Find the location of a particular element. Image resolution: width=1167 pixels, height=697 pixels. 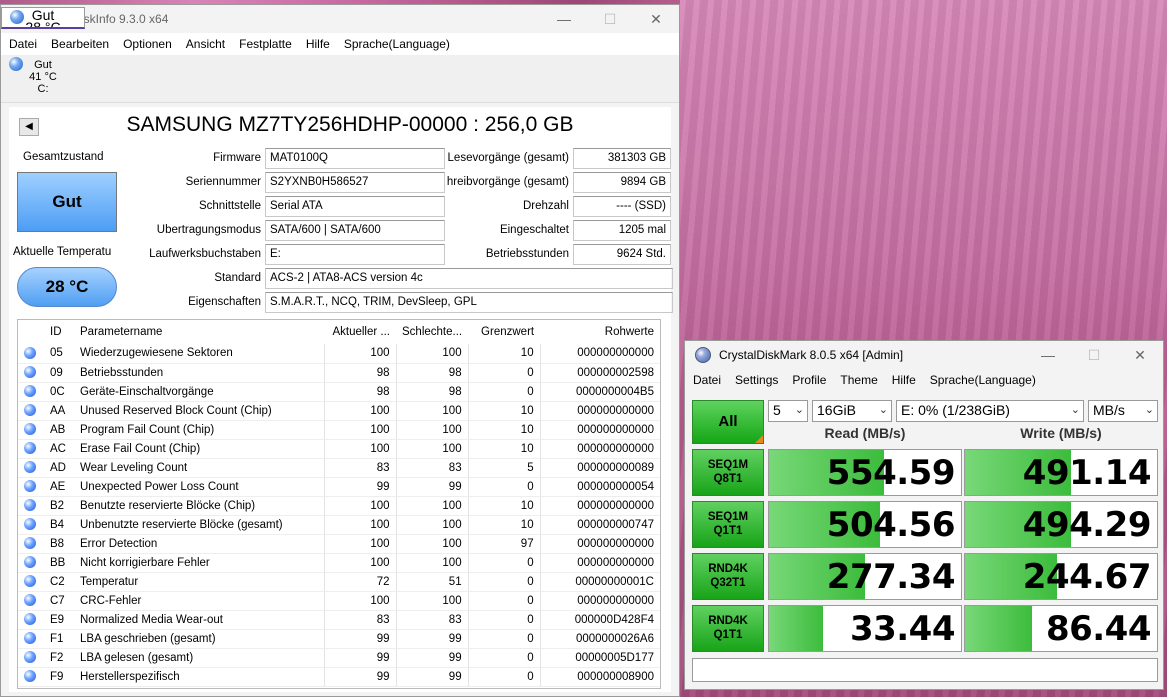

smart-row: B8 Error Detection 100 100 97 000000000000 is located at coordinates (339, 544).